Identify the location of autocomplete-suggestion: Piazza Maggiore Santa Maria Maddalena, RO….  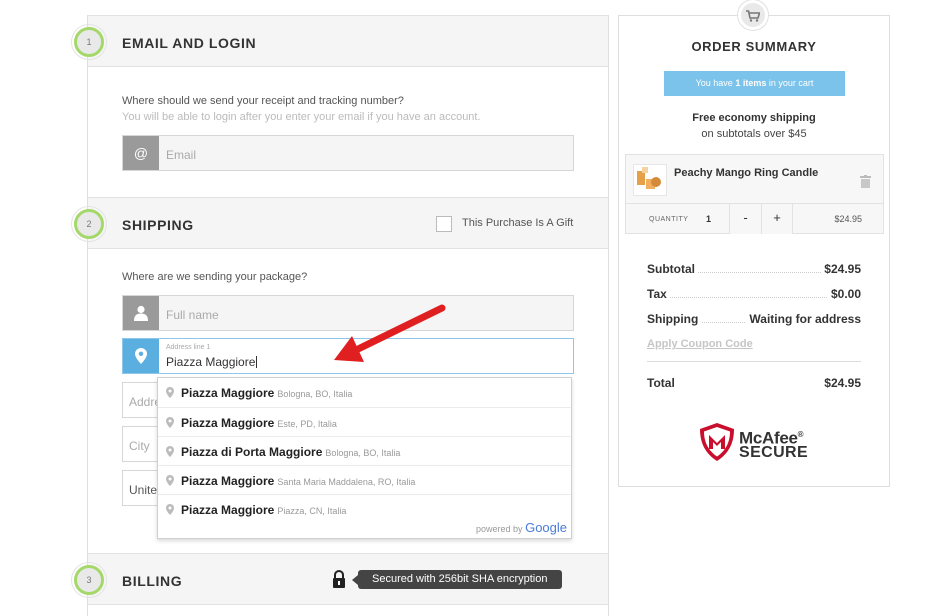
(364, 479).